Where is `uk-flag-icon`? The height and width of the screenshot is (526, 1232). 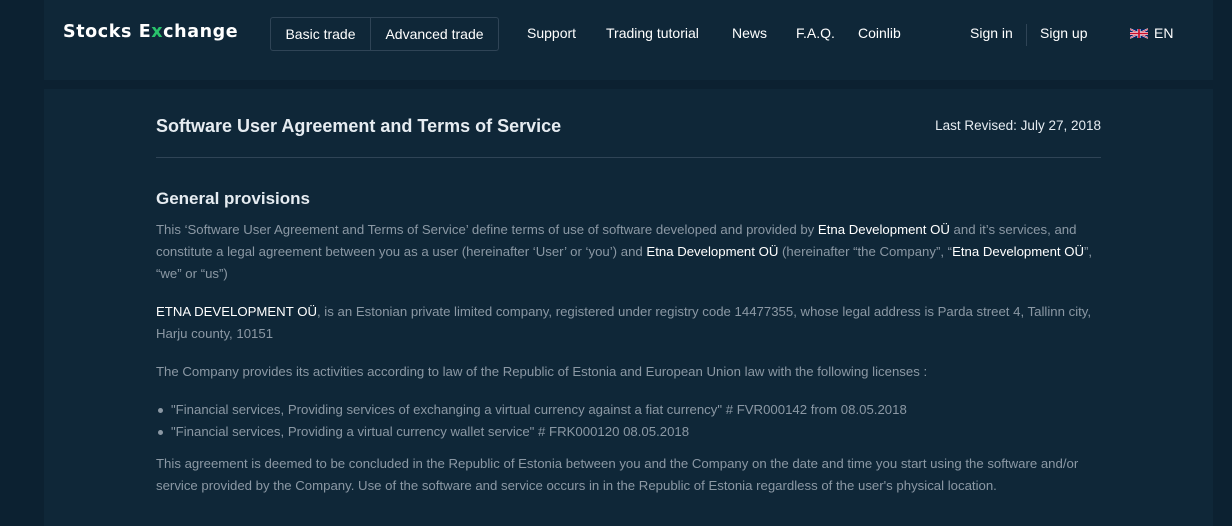 uk-flag-icon is located at coordinates (1139, 33).